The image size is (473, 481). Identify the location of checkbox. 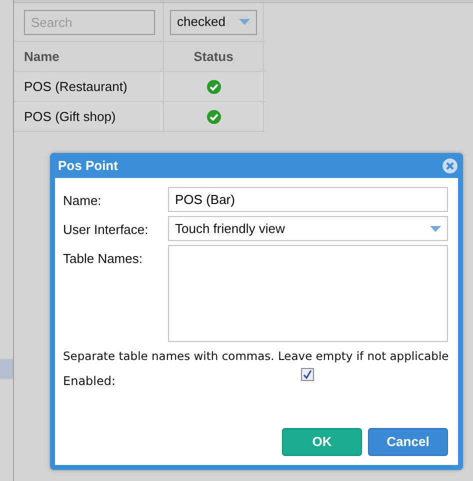
(307, 375).